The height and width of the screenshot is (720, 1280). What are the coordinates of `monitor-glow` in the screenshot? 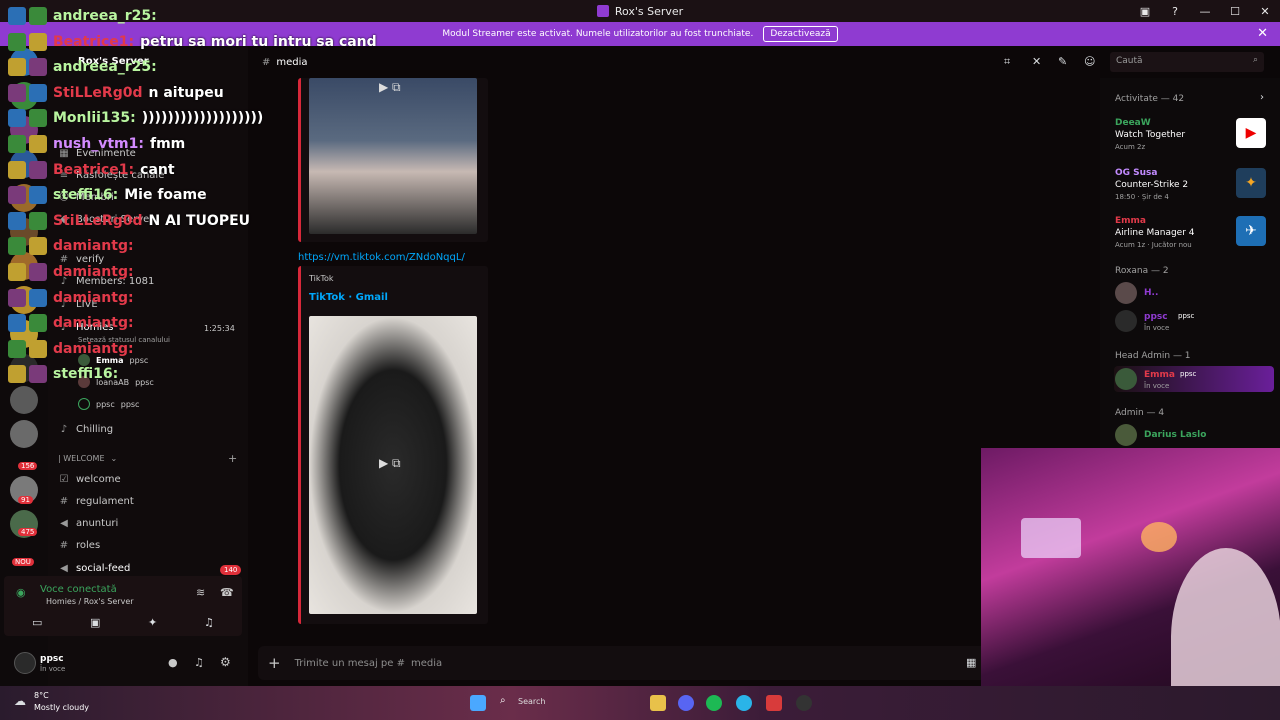 It's located at (1051, 538).